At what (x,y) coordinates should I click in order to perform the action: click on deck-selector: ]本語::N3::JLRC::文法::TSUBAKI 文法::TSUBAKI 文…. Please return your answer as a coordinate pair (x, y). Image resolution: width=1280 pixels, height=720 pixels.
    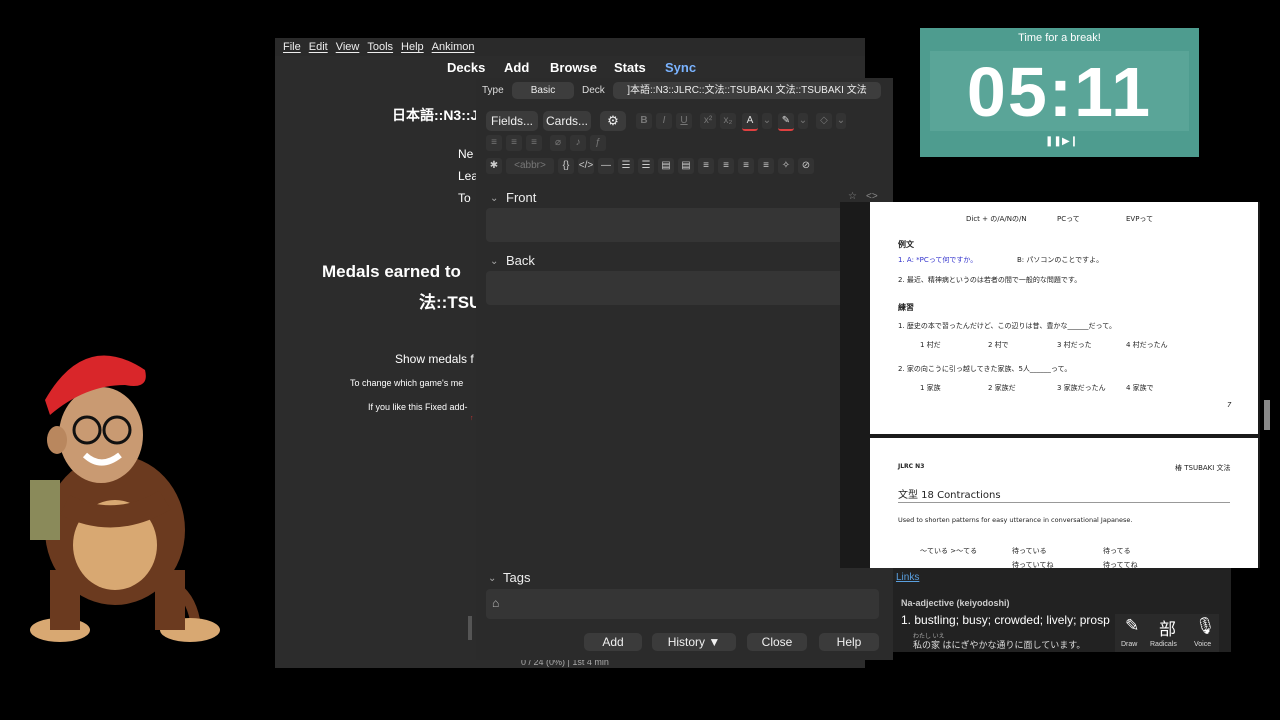
    Looking at the image, I should click on (747, 90).